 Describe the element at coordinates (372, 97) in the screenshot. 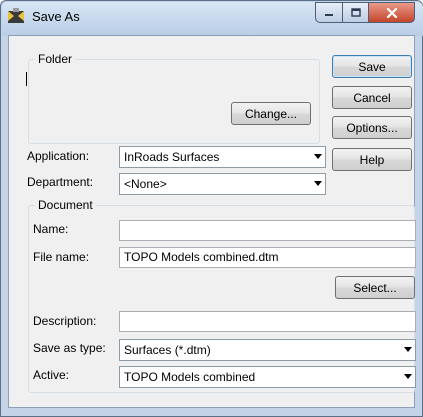

I see `cancel-button: Cancel` at that location.